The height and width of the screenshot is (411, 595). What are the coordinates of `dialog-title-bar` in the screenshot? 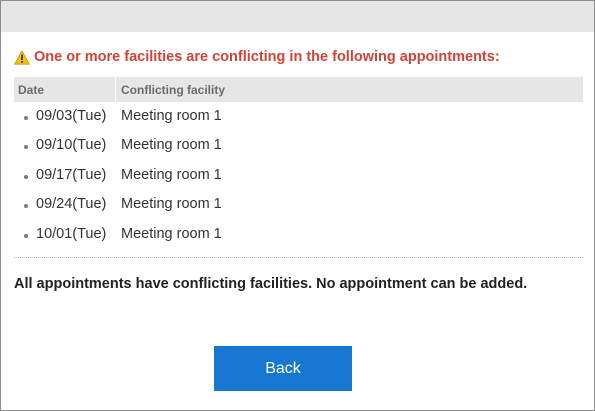 It's located at (297, 16).